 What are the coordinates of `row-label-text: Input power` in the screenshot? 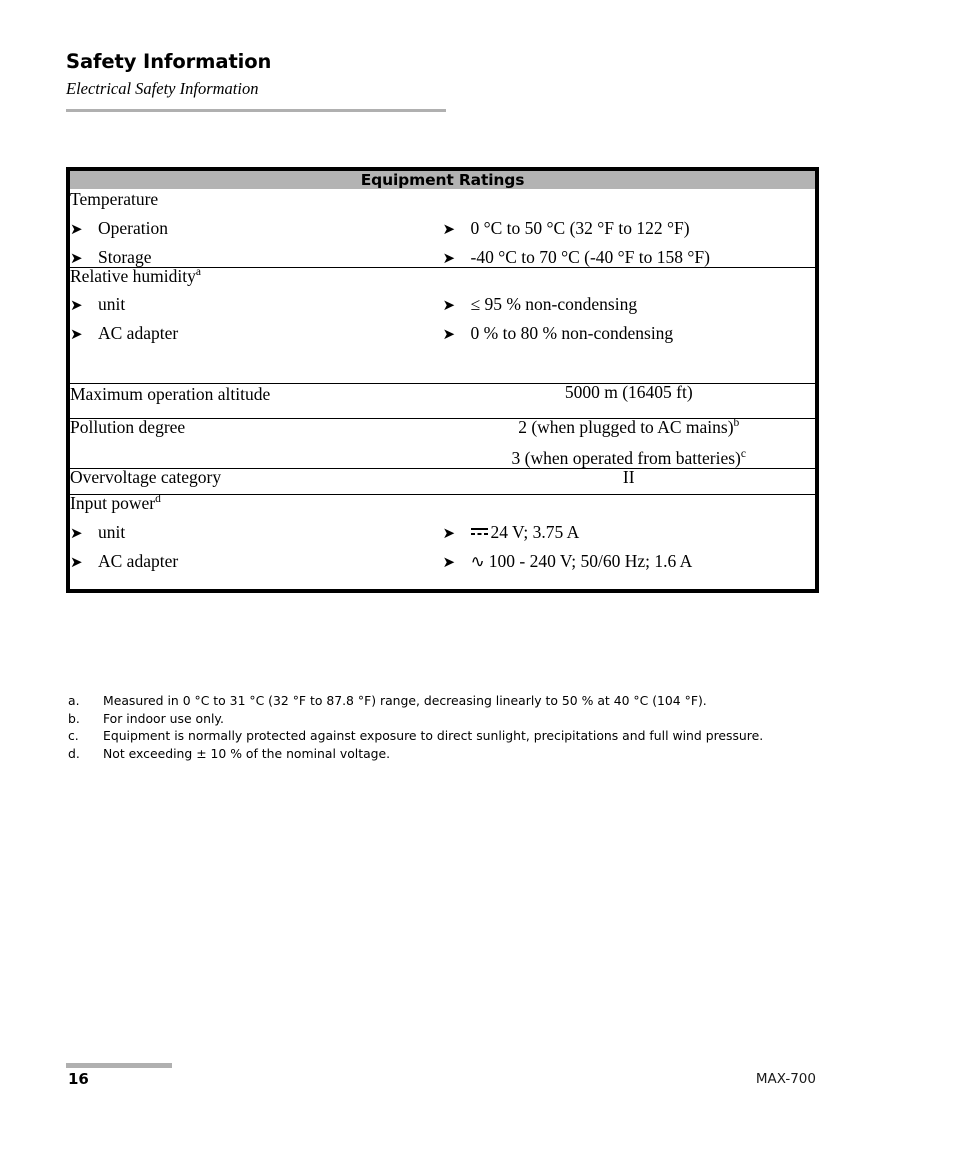 It's located at (113, 503).